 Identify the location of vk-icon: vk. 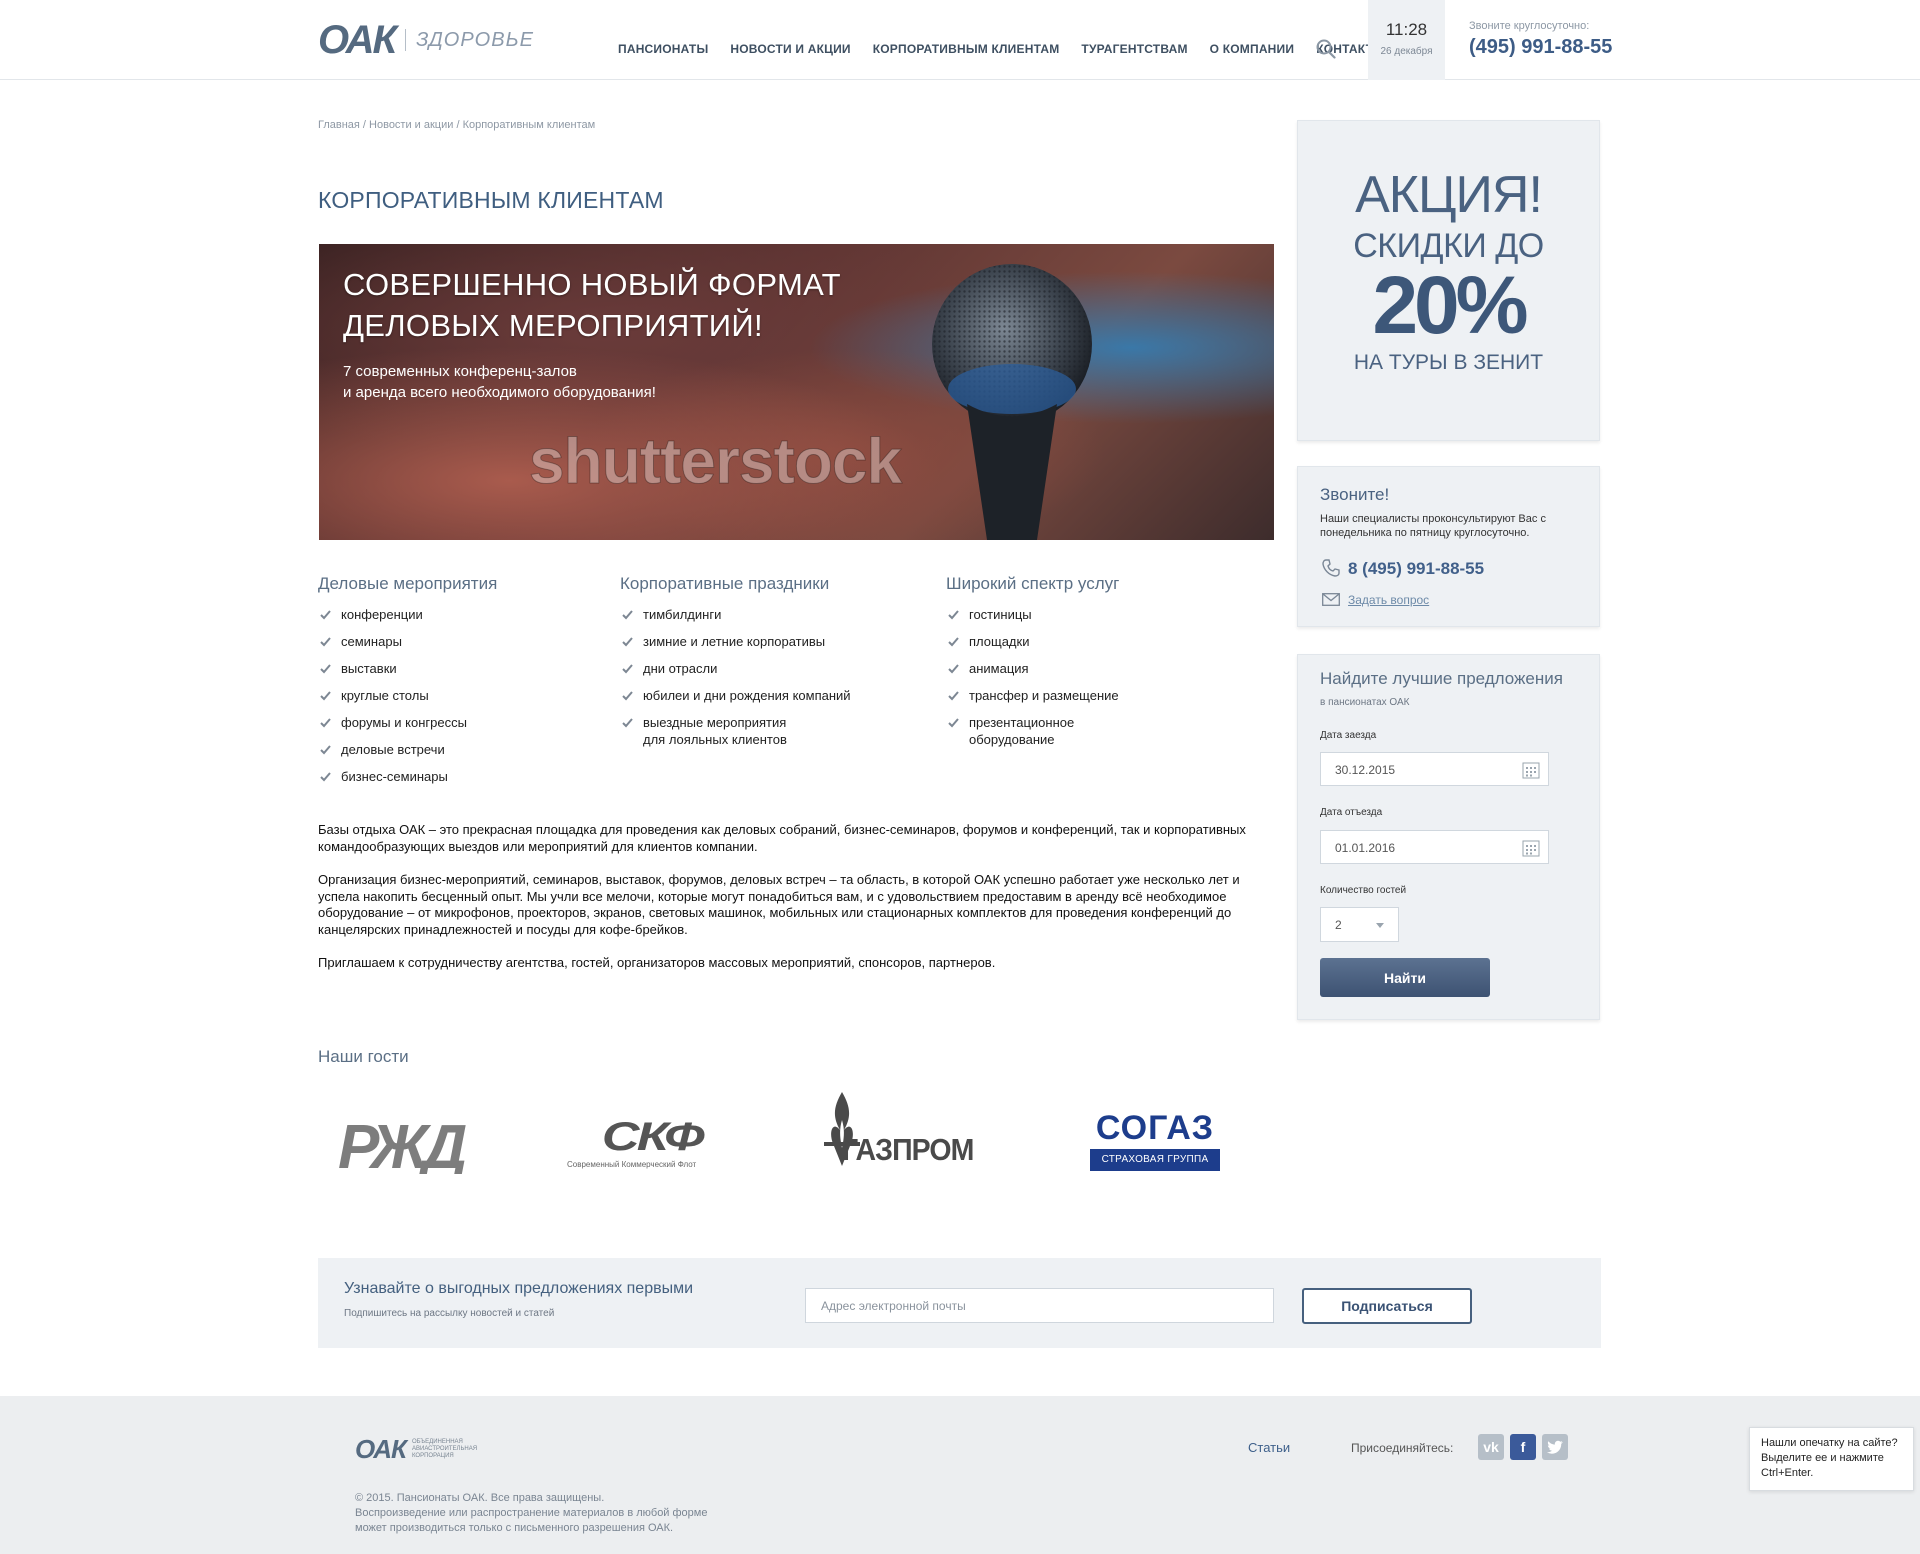
(1491, 1447).